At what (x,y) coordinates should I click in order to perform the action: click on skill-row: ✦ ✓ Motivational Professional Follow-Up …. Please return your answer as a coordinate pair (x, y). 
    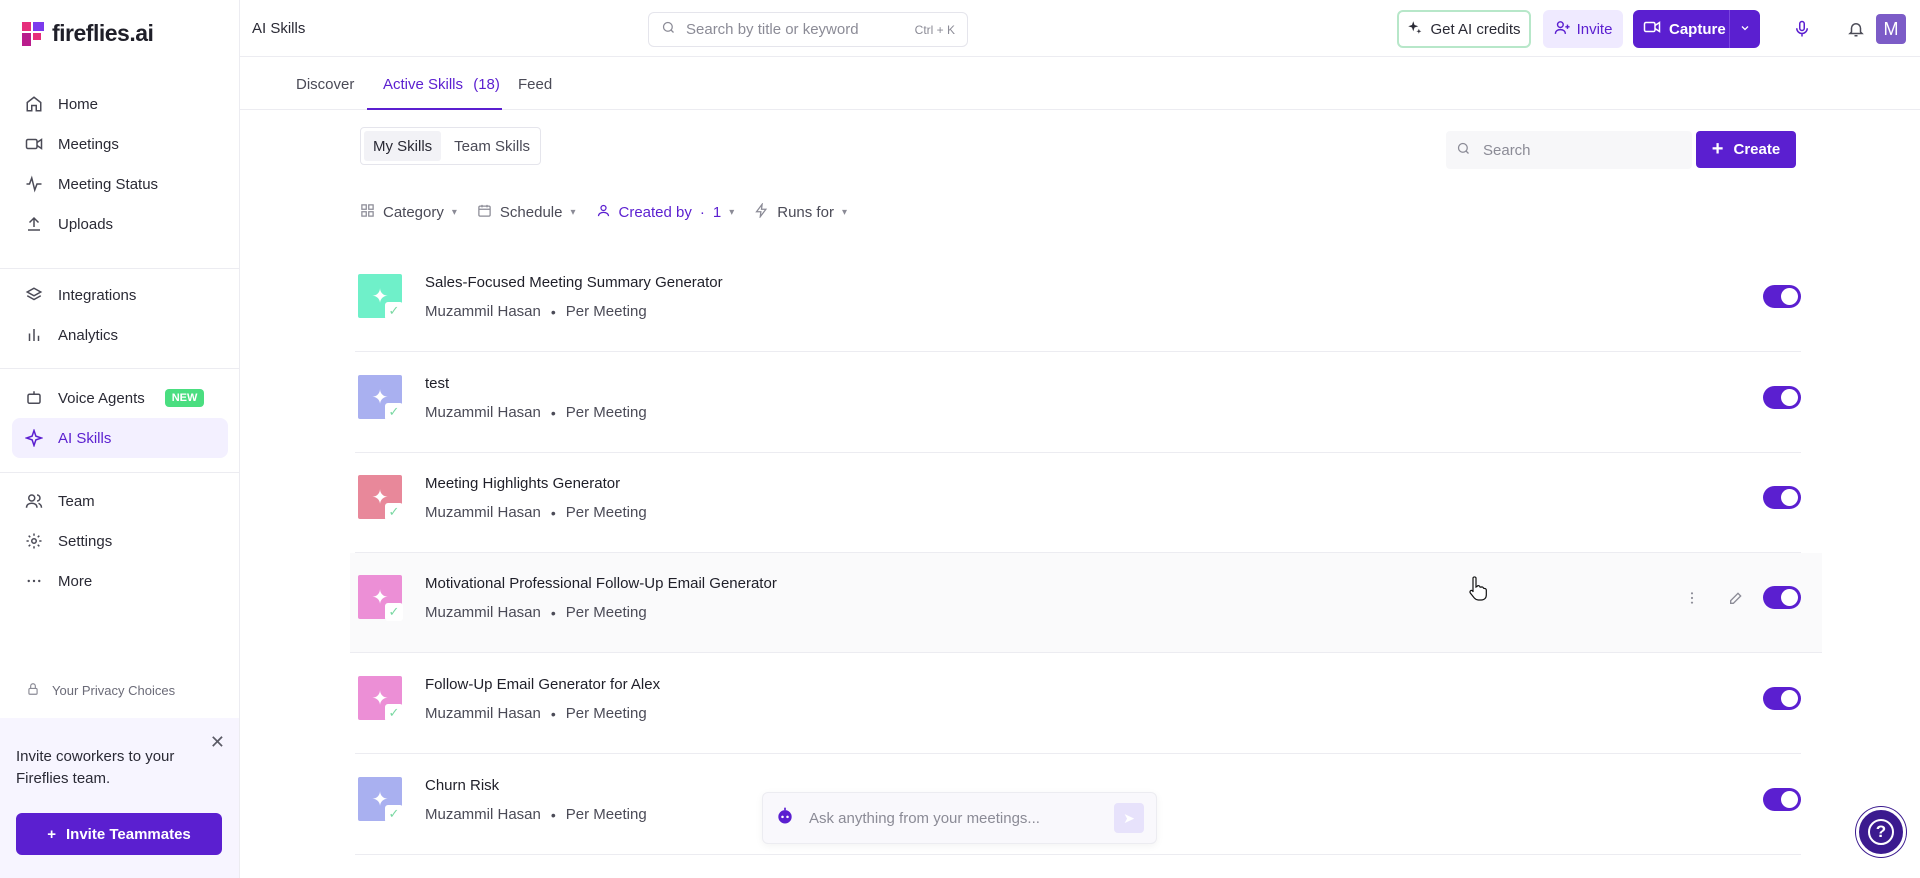
    Looking at the image, I should click on (1086, 603).